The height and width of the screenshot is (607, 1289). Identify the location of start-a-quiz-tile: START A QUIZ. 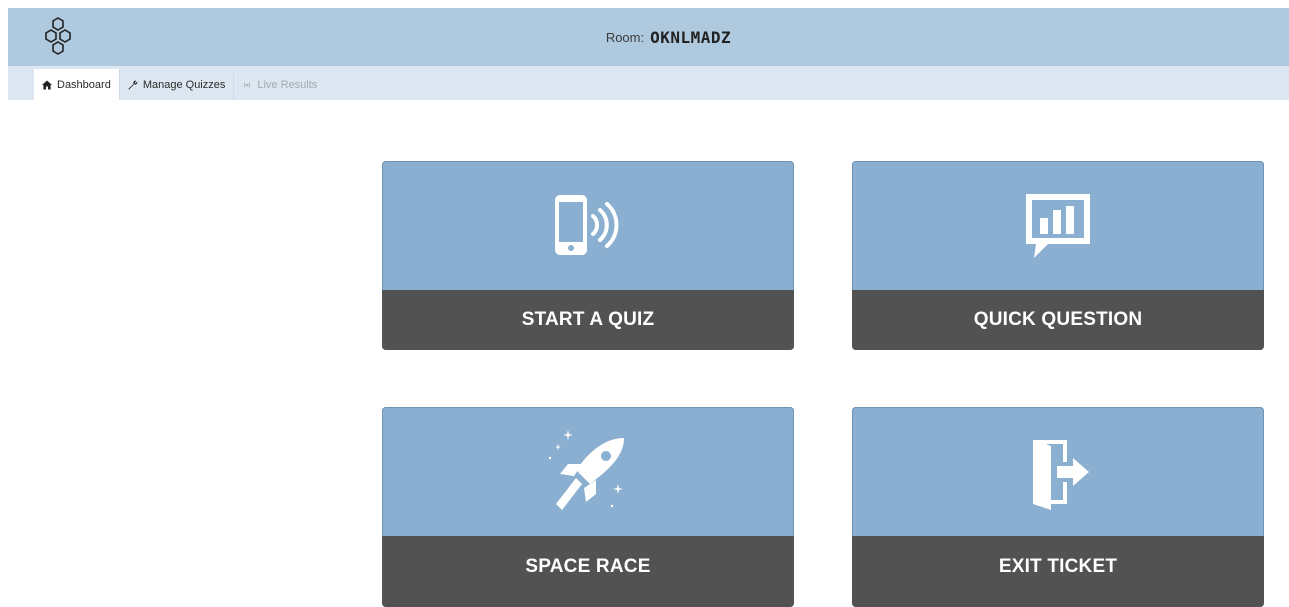
(588, 255).